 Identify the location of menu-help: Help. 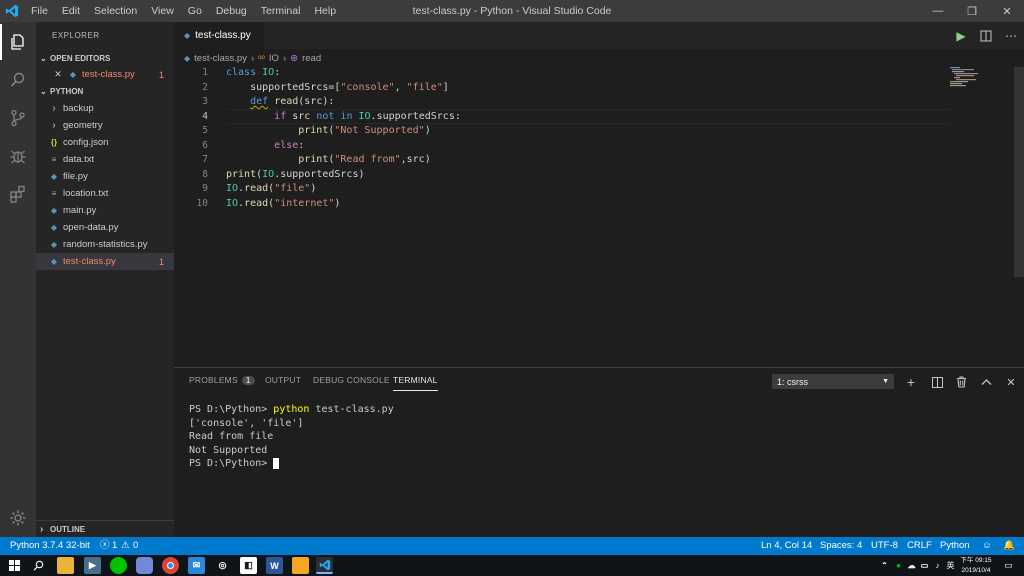
(325, 11).